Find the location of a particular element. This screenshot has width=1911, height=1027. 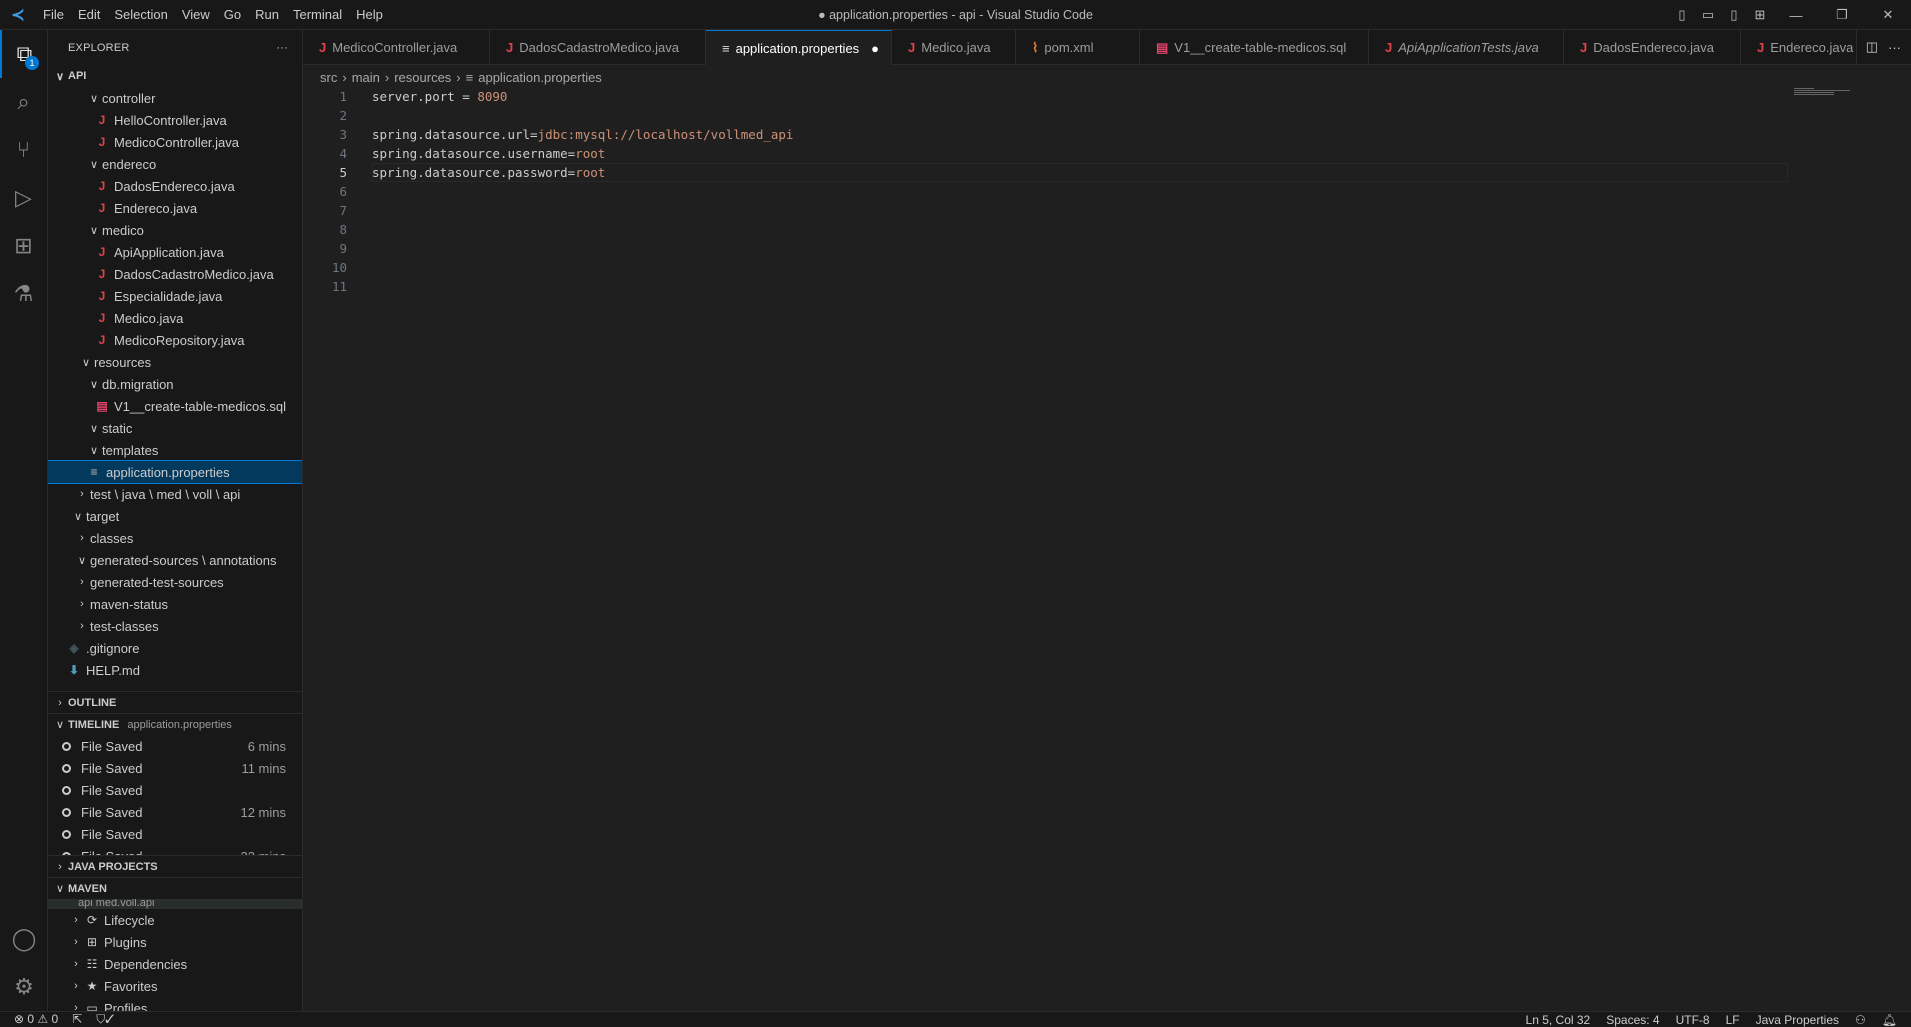

indentation: Spaces: 4 is located at coordinates (1632, 1020).